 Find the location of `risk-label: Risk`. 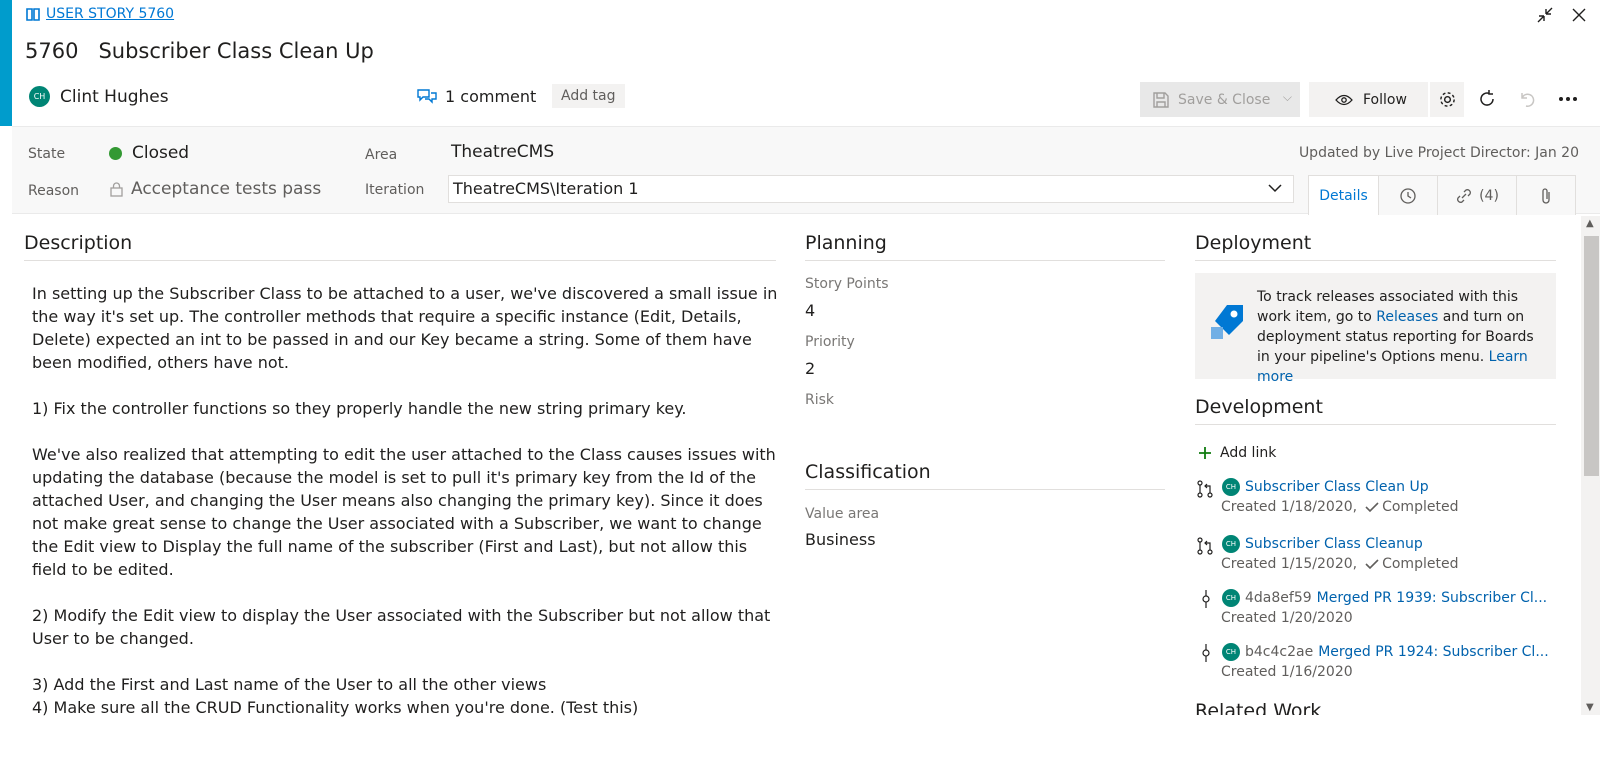

risk-label: Risk is located at coordinates (820, 400).